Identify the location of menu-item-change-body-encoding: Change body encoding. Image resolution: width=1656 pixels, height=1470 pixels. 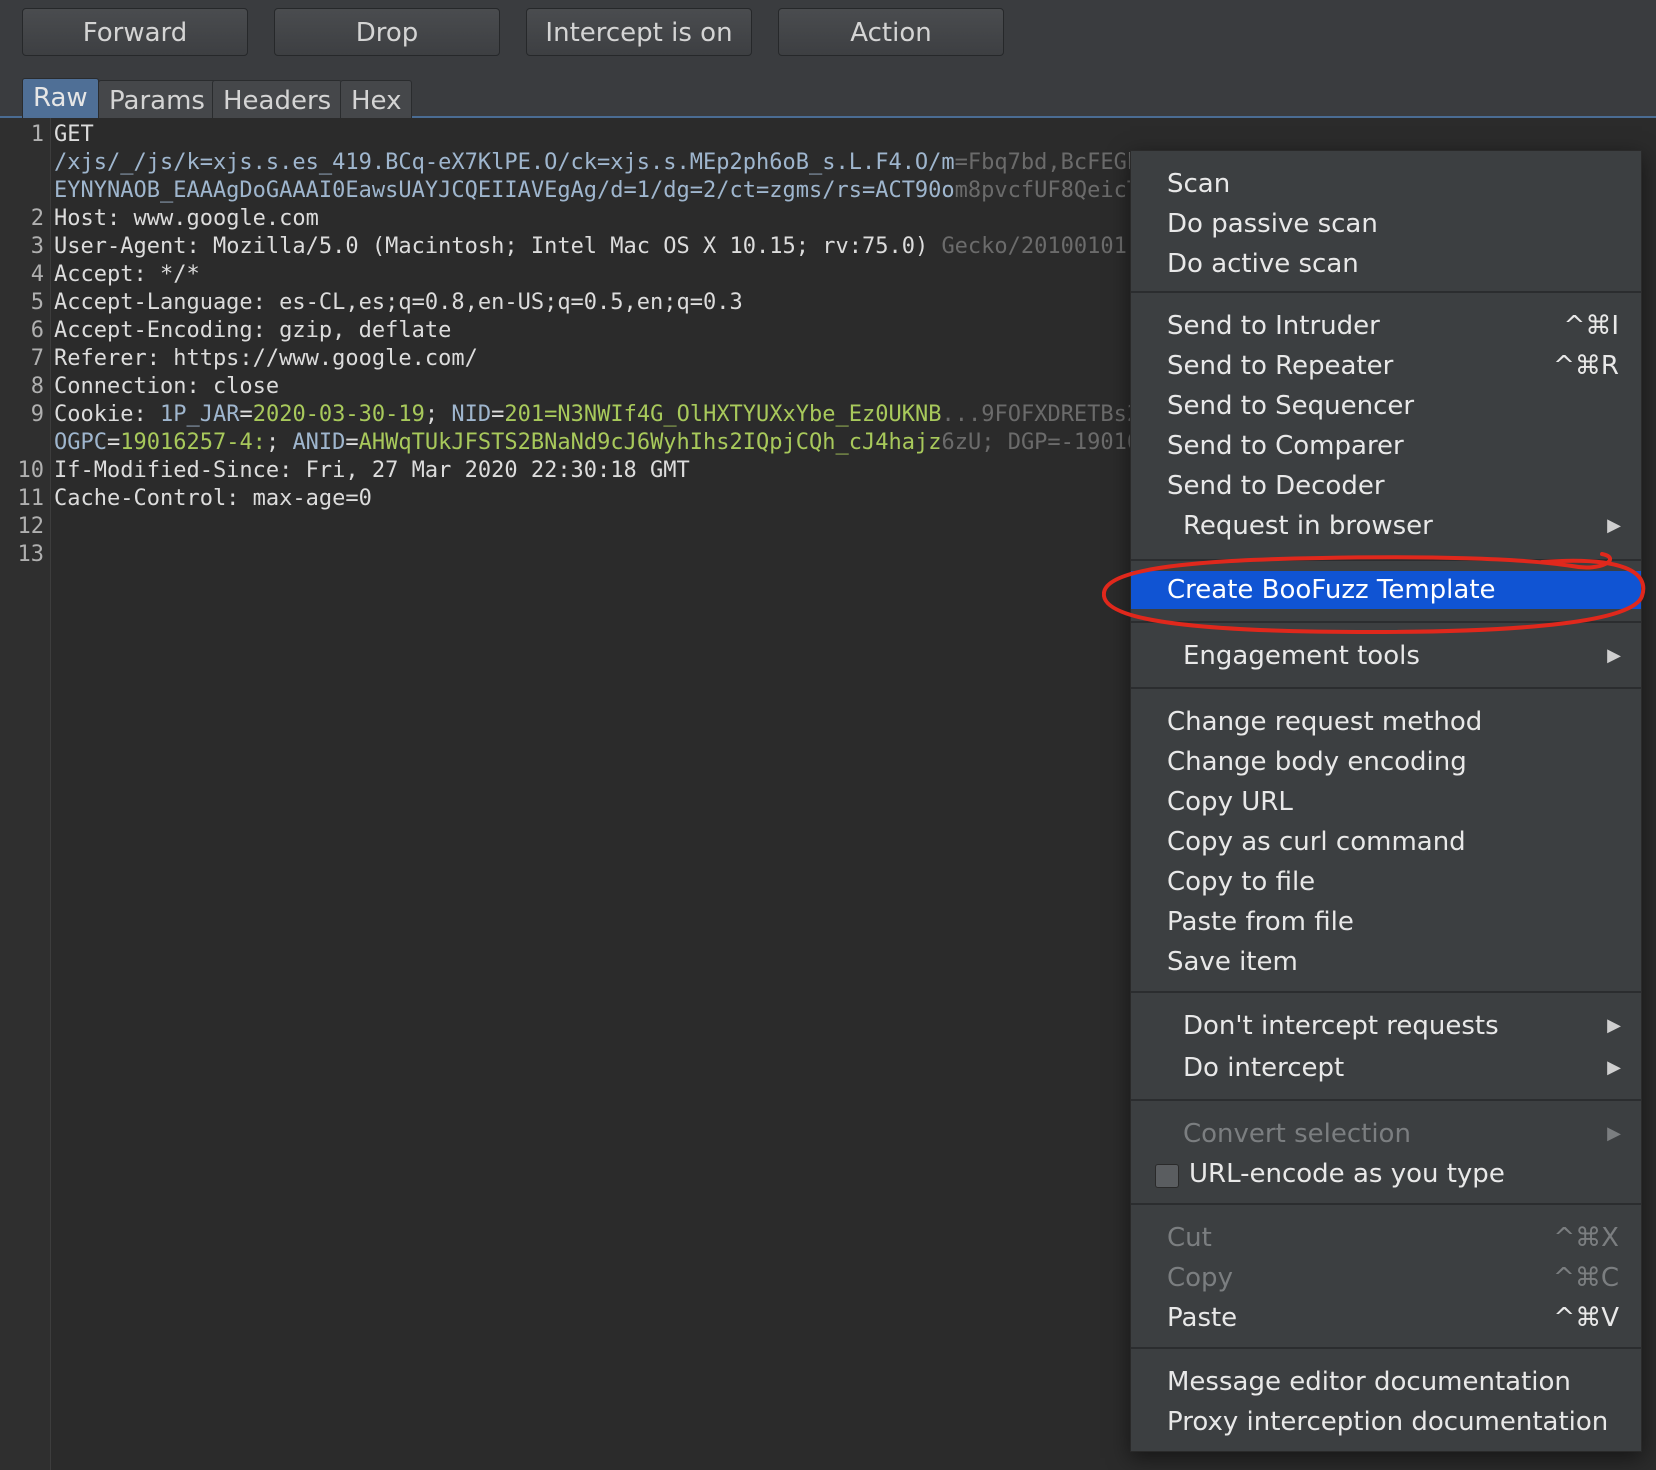
(1386, 762).